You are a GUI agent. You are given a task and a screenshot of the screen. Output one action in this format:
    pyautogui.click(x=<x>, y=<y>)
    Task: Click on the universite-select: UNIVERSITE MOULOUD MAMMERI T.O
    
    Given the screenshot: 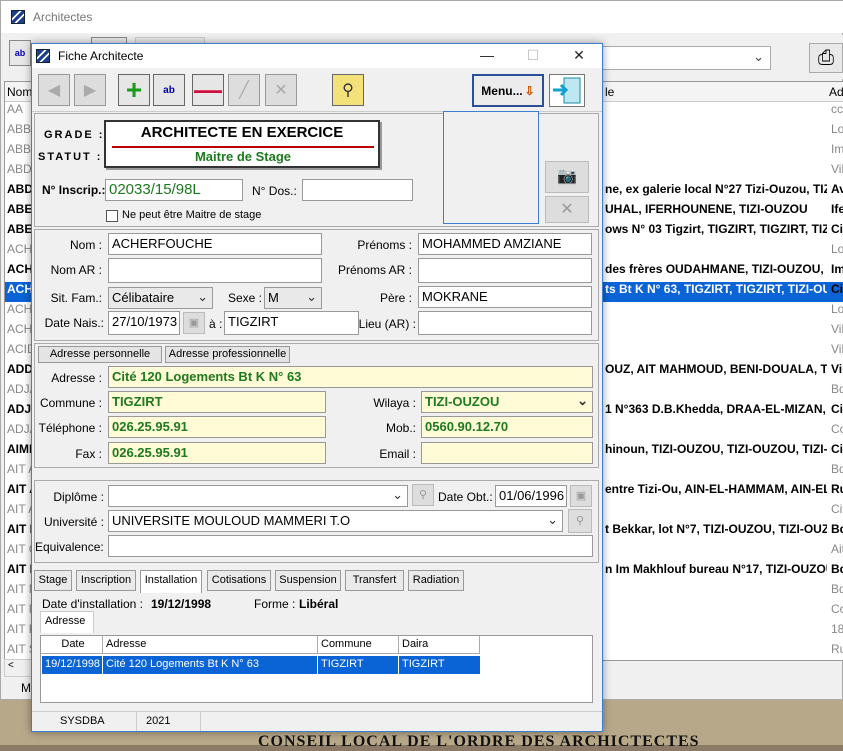 What is the action you would take?
    pyautogui.click(x=335, y=521)
    